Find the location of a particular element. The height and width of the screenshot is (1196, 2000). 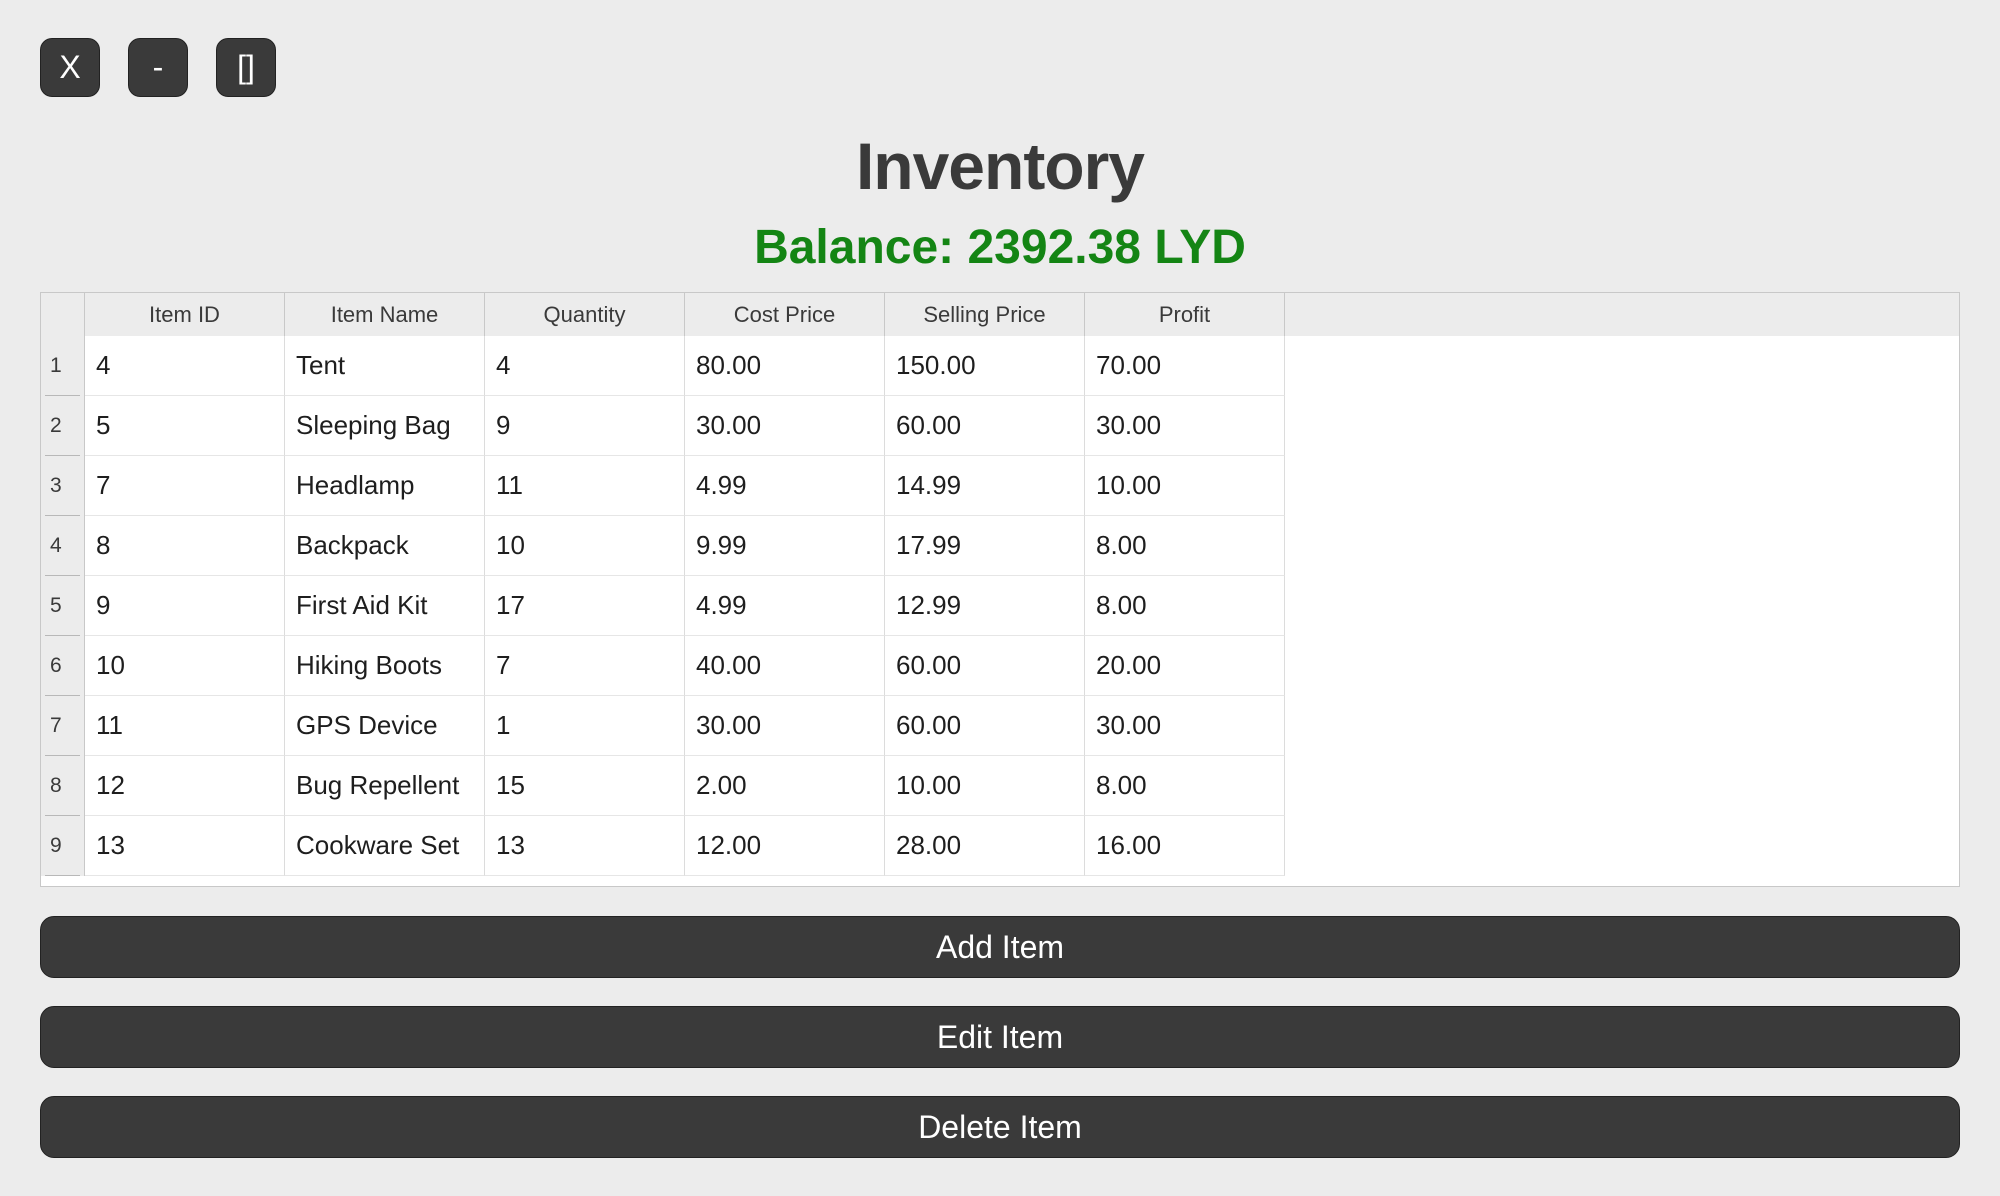

column-header-item-id: Item ID is located at coordinates (185, 314).